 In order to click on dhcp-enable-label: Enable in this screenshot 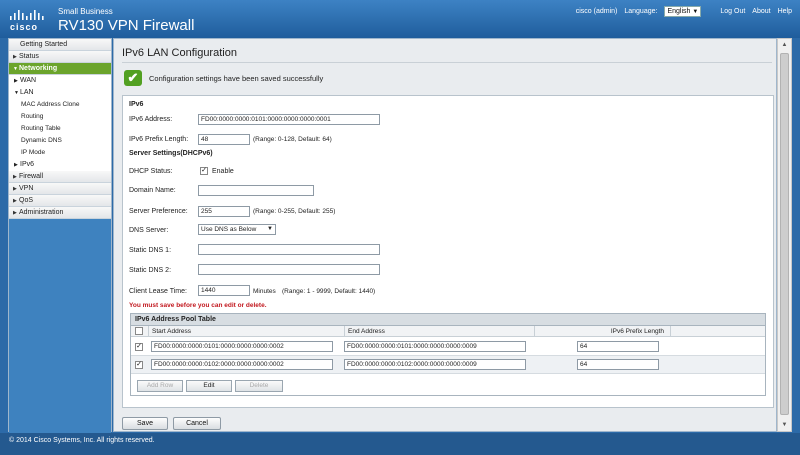, I will do `click(223, 171)`.